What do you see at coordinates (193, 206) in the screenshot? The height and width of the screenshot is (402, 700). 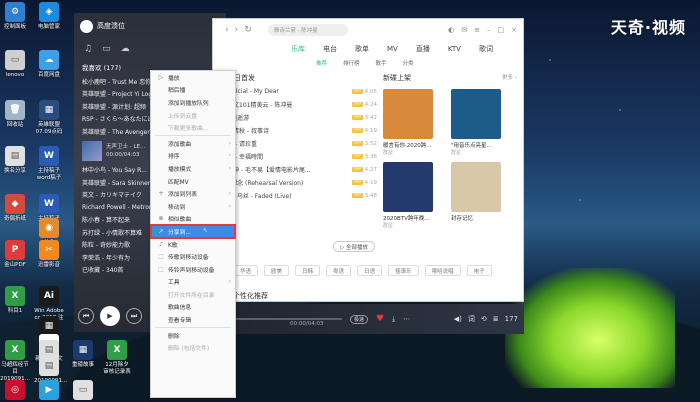 I see `menu-item: 移动到 ›` at bounding box center [193, 206].